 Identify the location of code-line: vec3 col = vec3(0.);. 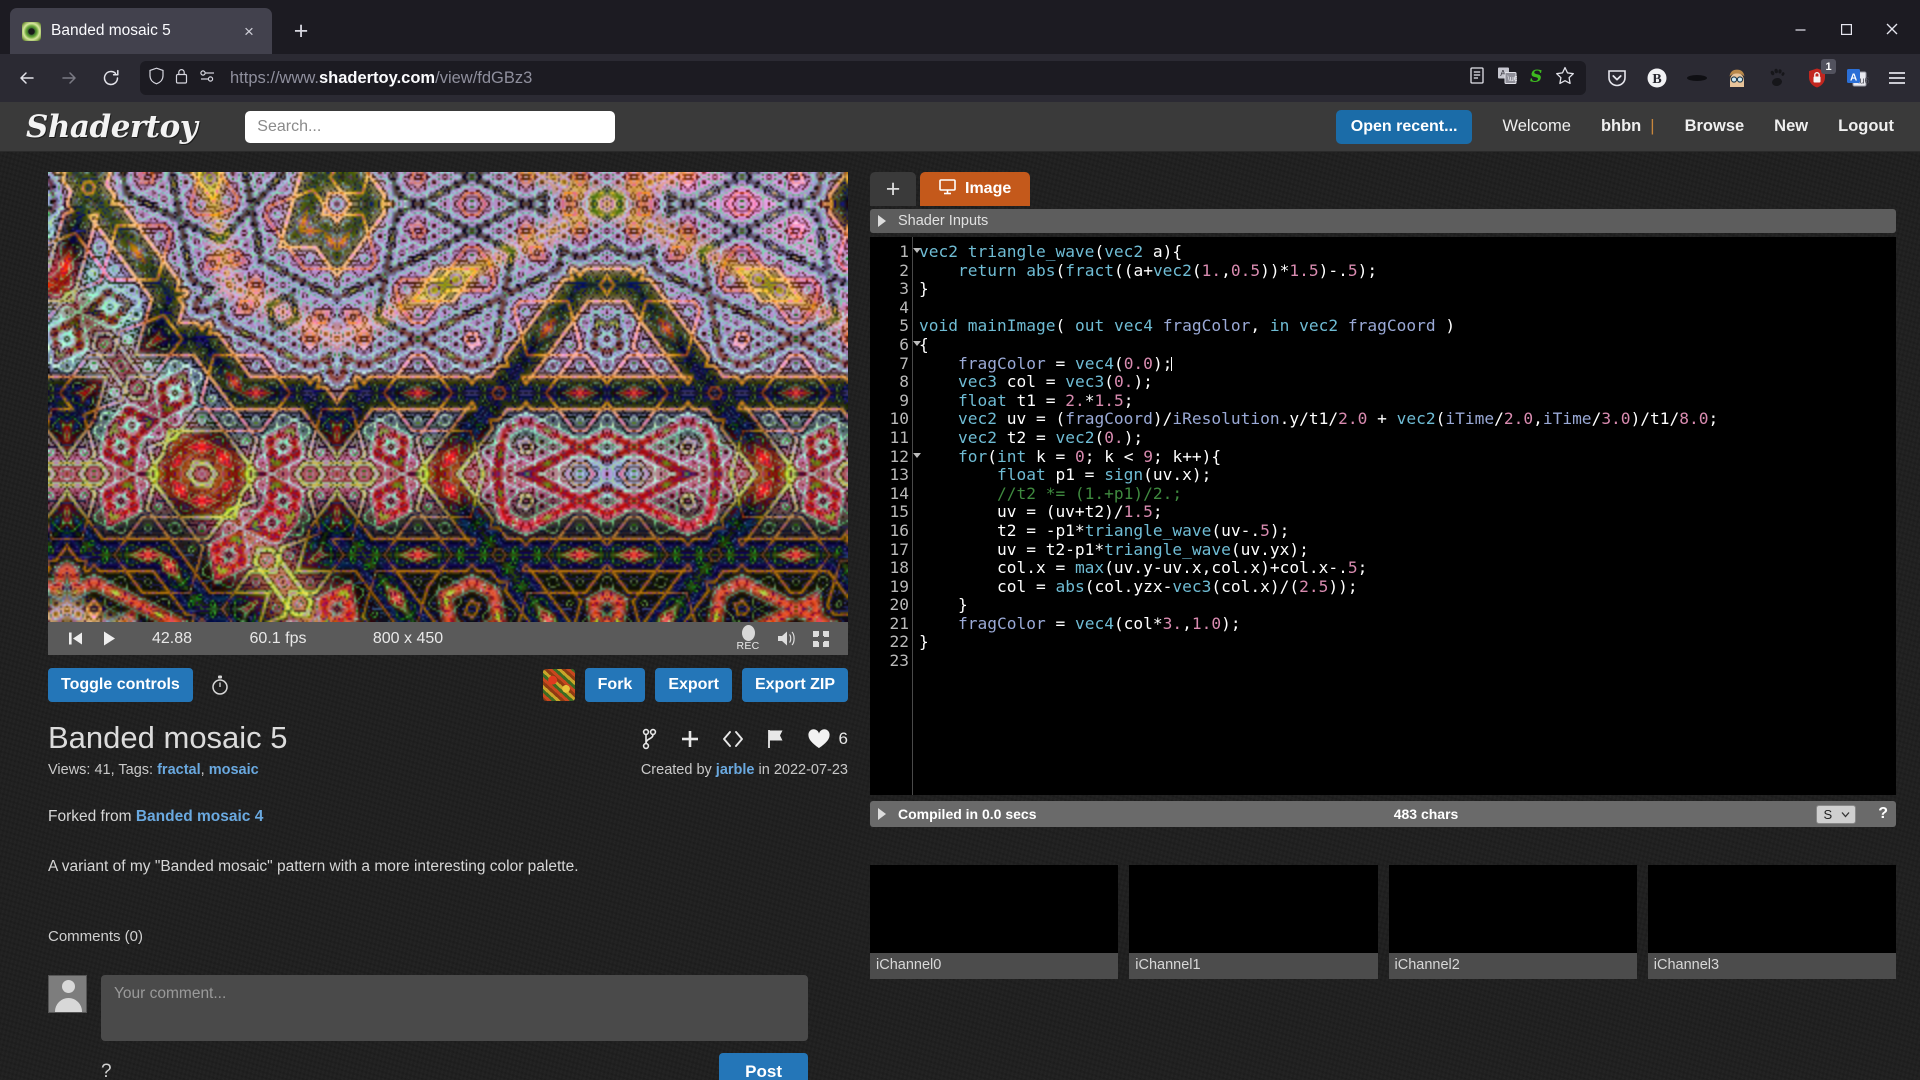
(1055, 382).